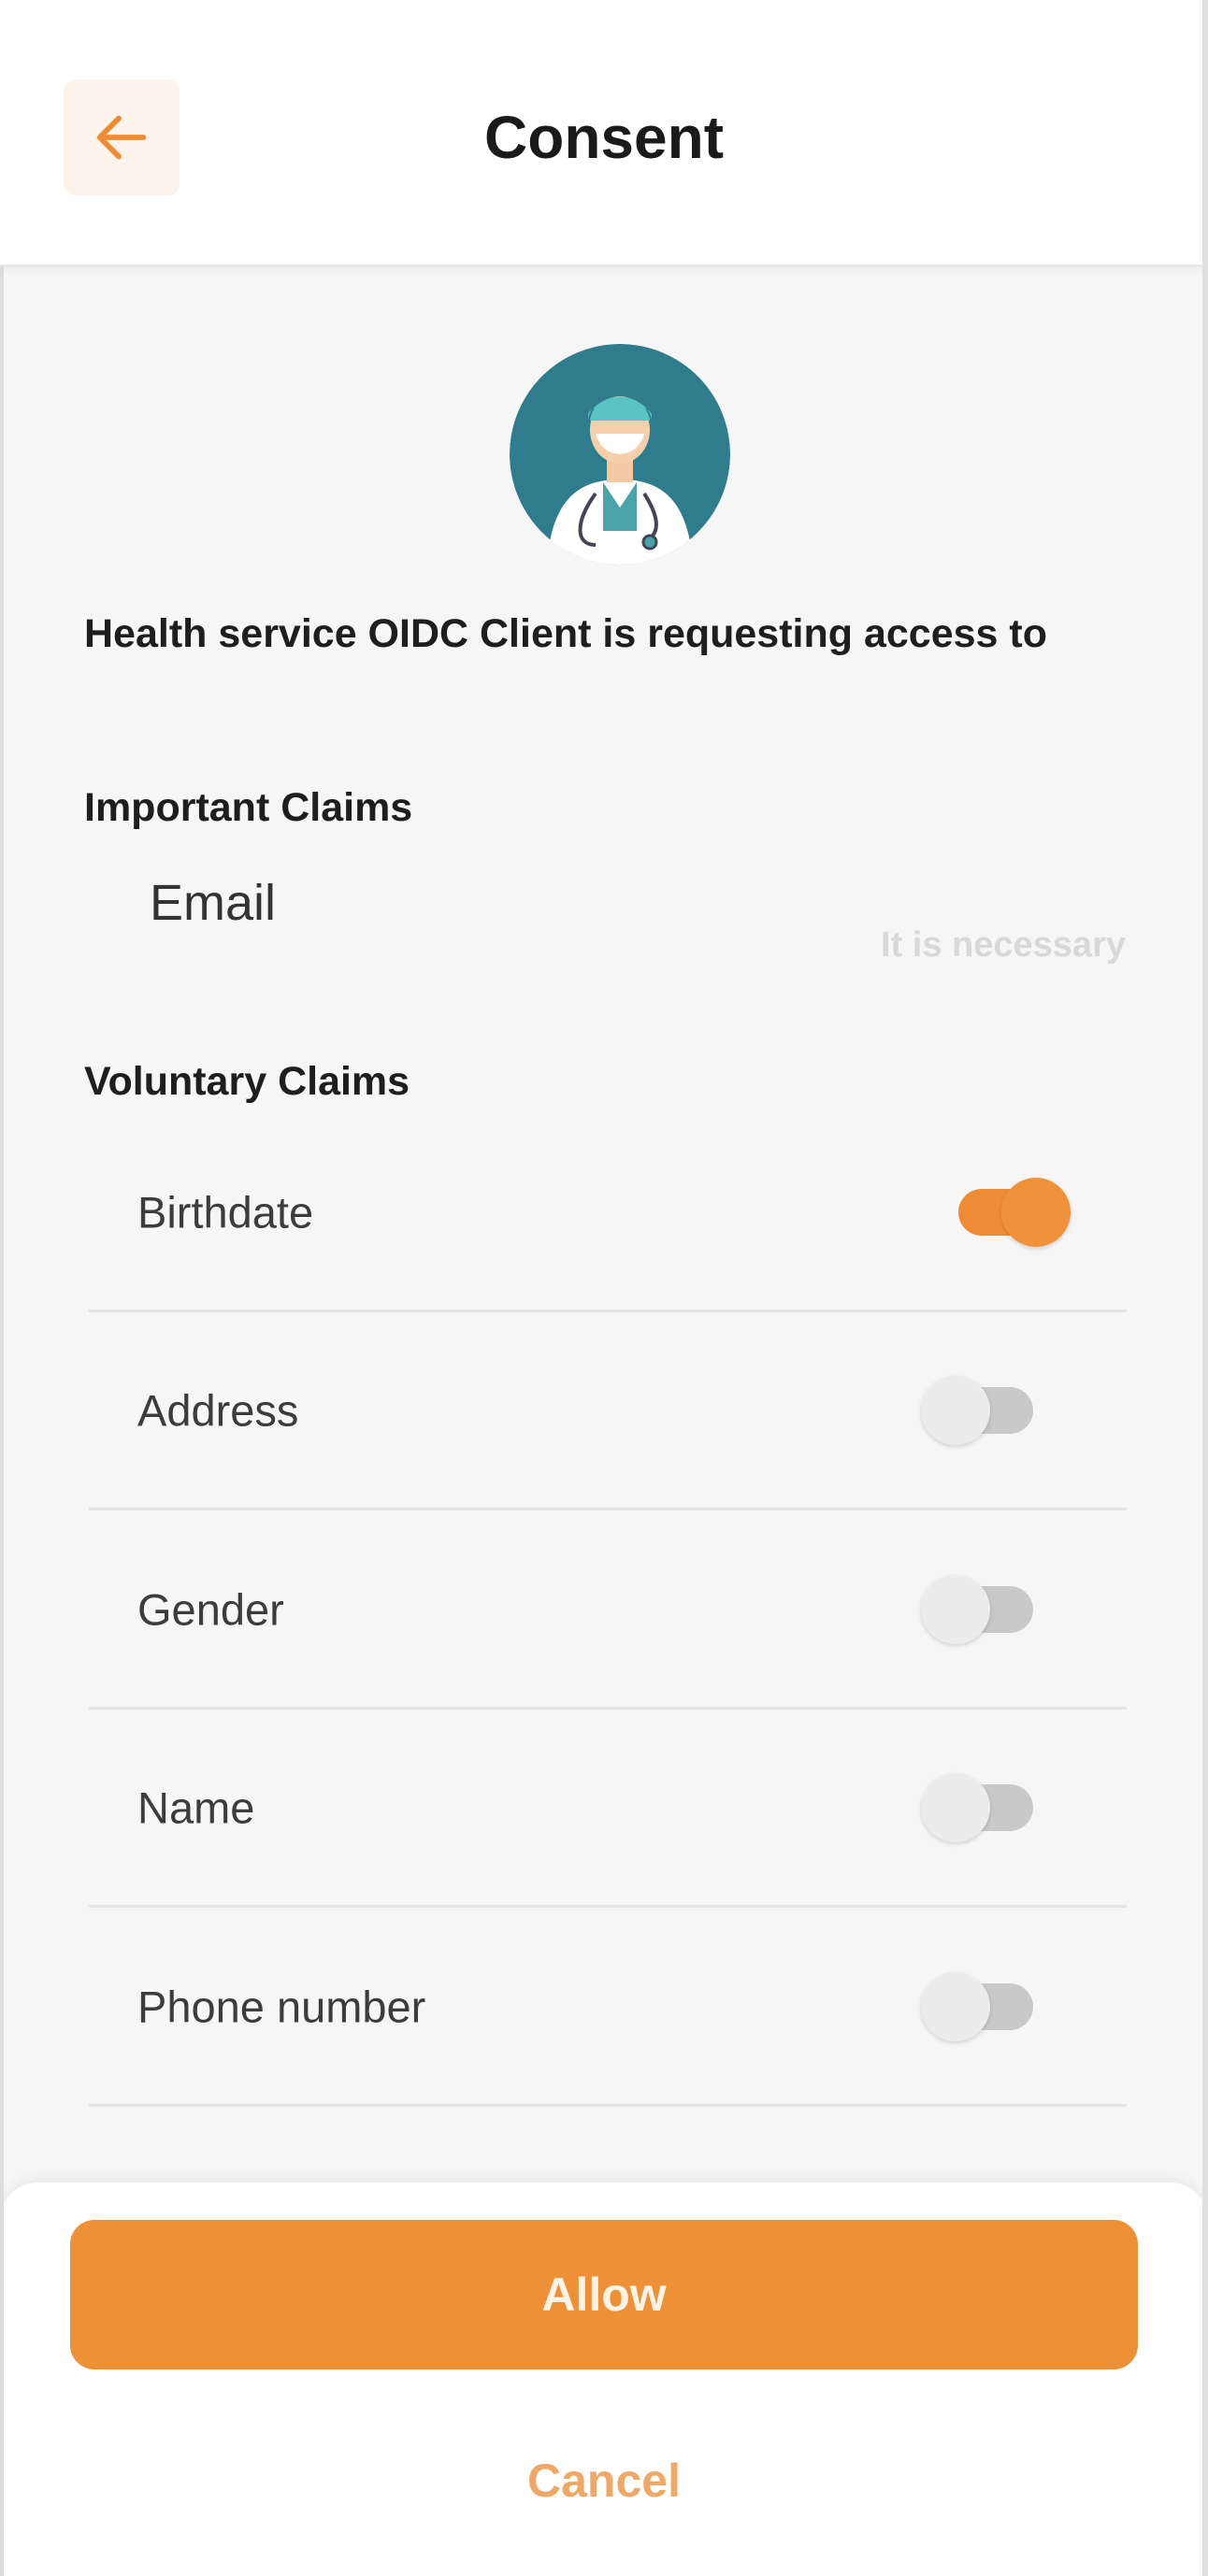 This screenshot has width=1208, height=2576. Describe the element at coordinates (608, 1610) in the screenshot. I see `claim-row-gender: Gender` at that location.